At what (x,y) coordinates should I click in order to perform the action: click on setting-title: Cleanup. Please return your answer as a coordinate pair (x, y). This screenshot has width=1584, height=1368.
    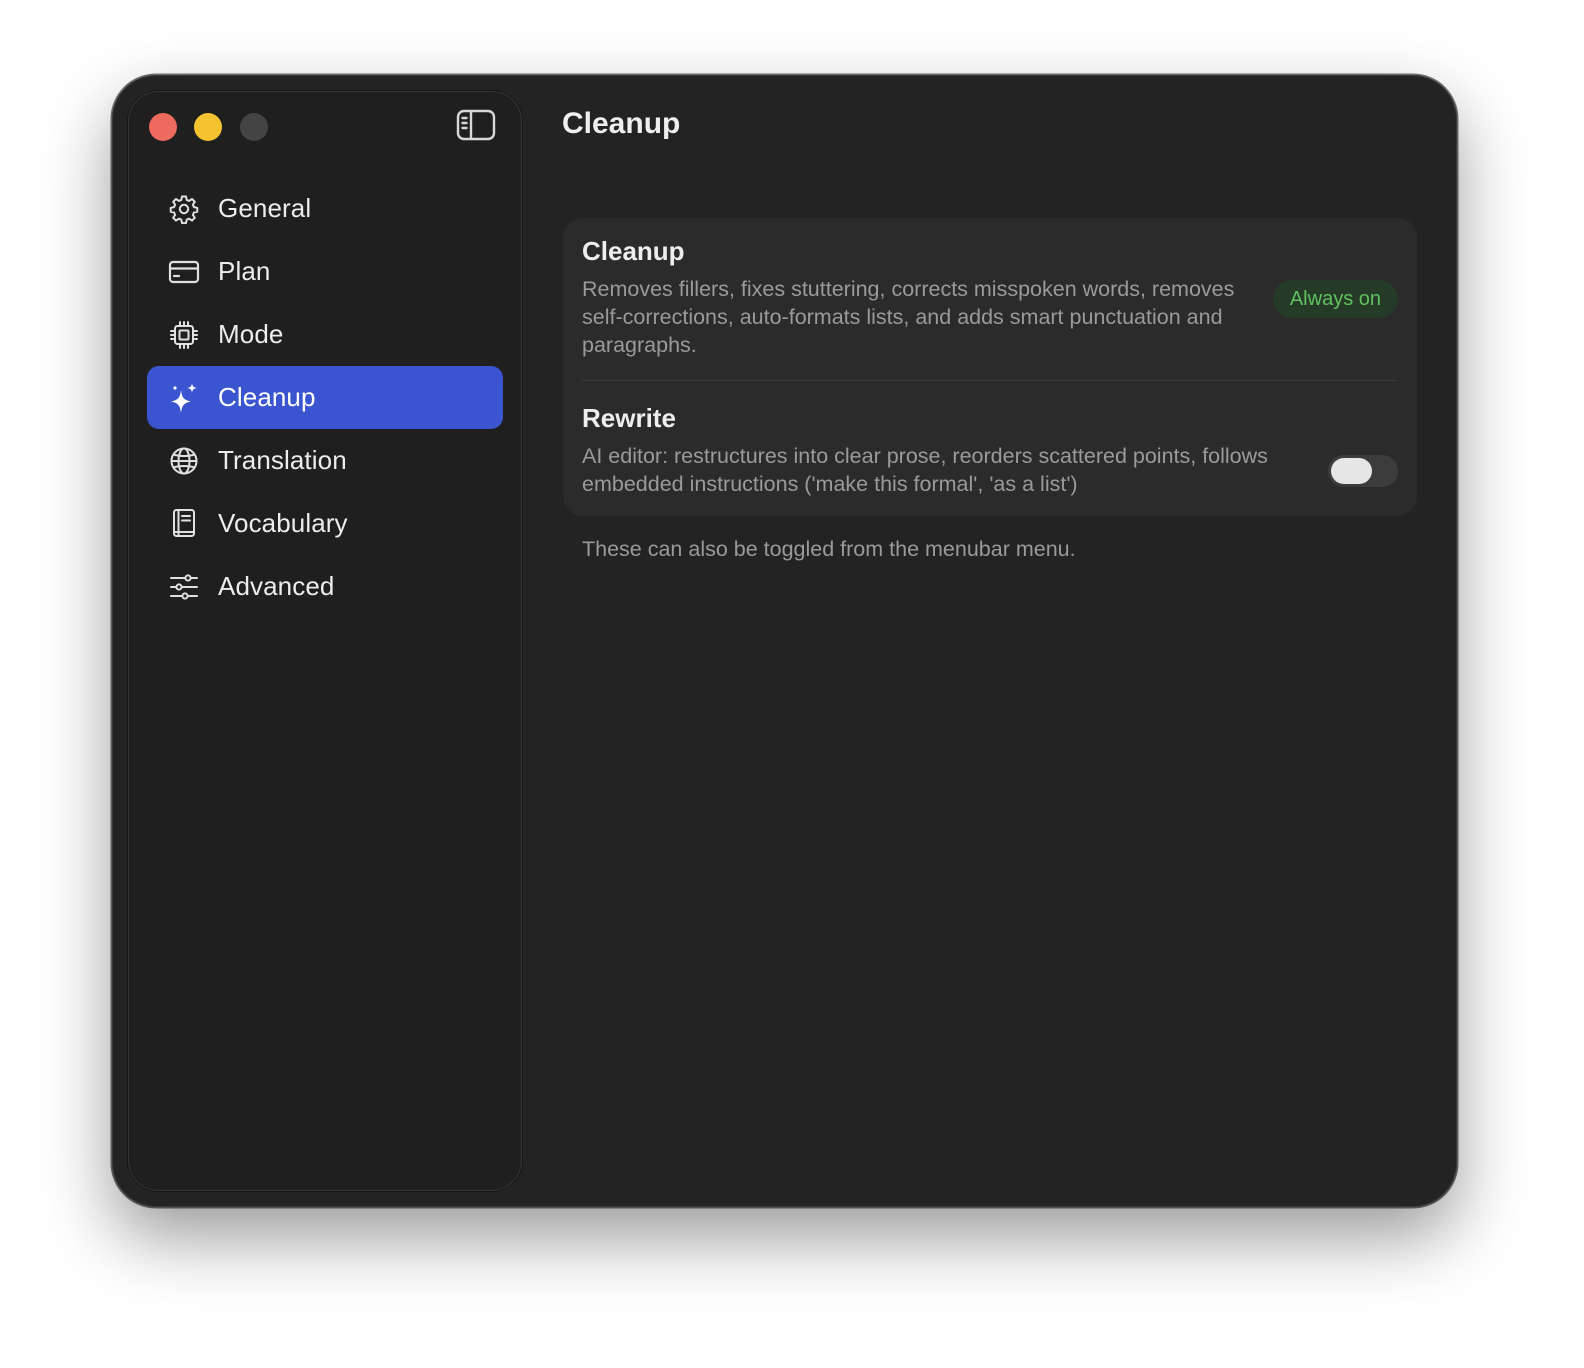
    Looking at the image, I should click on (633, 251).